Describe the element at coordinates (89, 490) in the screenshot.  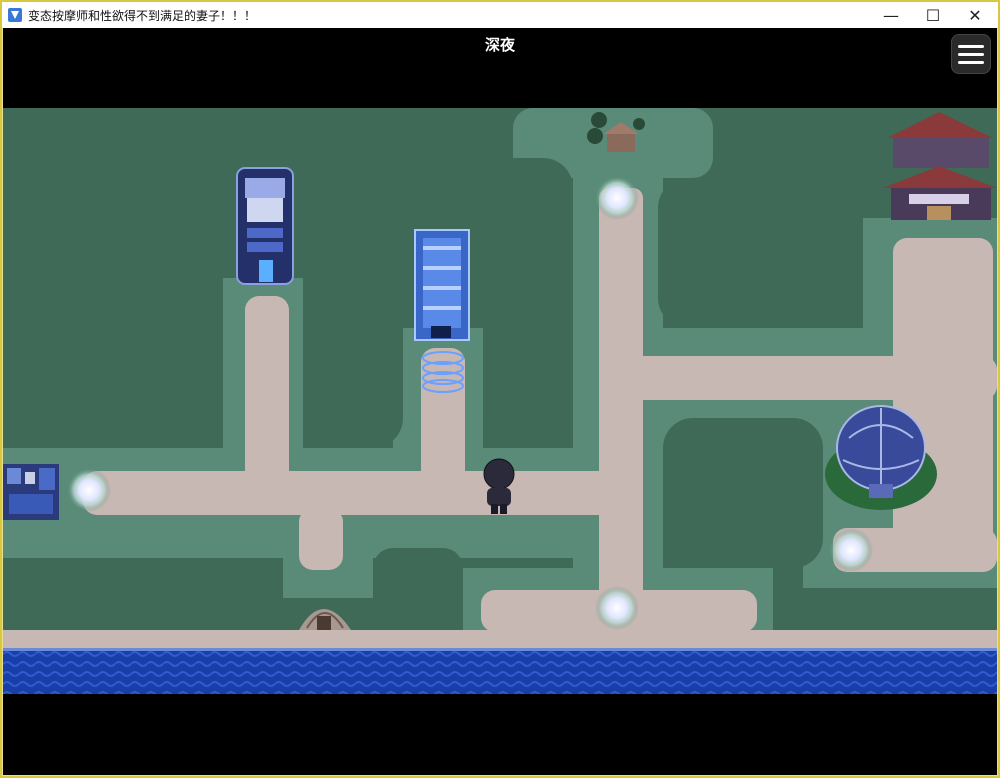
I see `hotspot-west` at that location.